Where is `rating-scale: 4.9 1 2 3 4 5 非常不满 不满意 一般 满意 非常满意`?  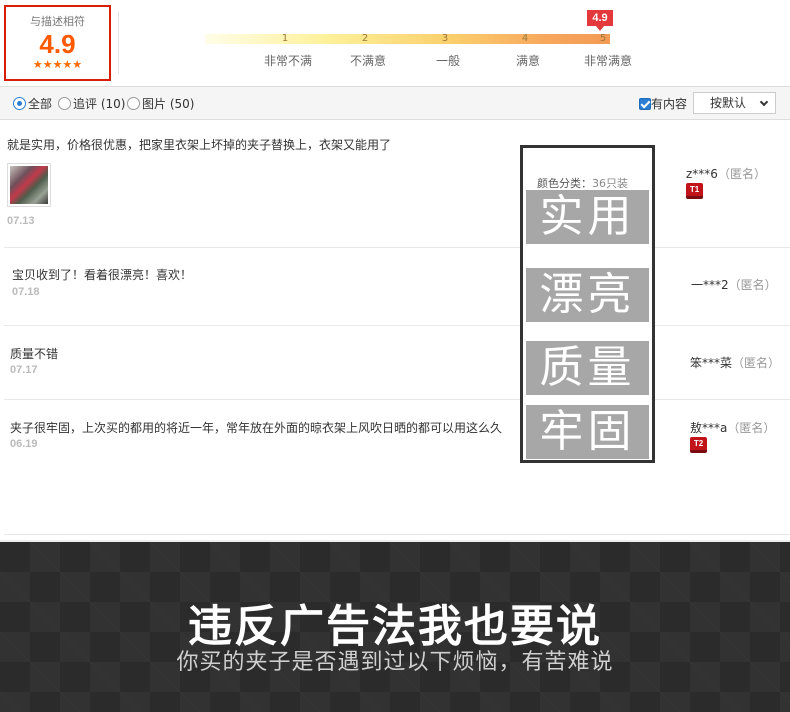 rating-scale: 4.9 1 2 3 4 5 非常不满 不满意 一般 满意 非常满意 is located at coordinates (425, 40).